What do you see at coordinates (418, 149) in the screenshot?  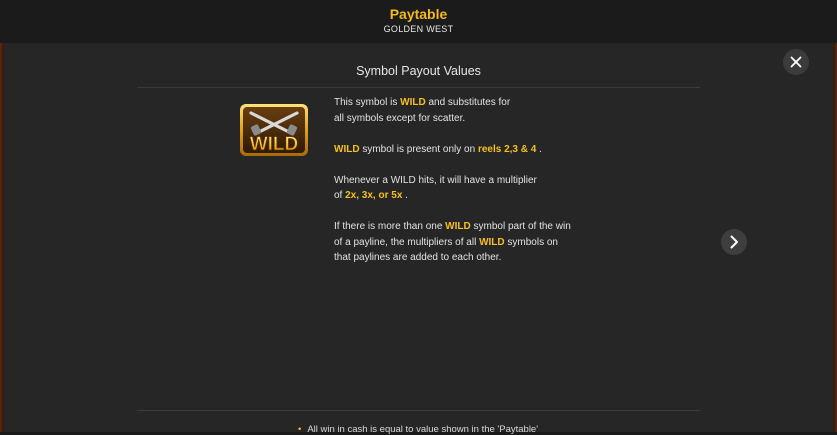 I see `desc-text: symbol is present only on` at bounding box center [418, 149].